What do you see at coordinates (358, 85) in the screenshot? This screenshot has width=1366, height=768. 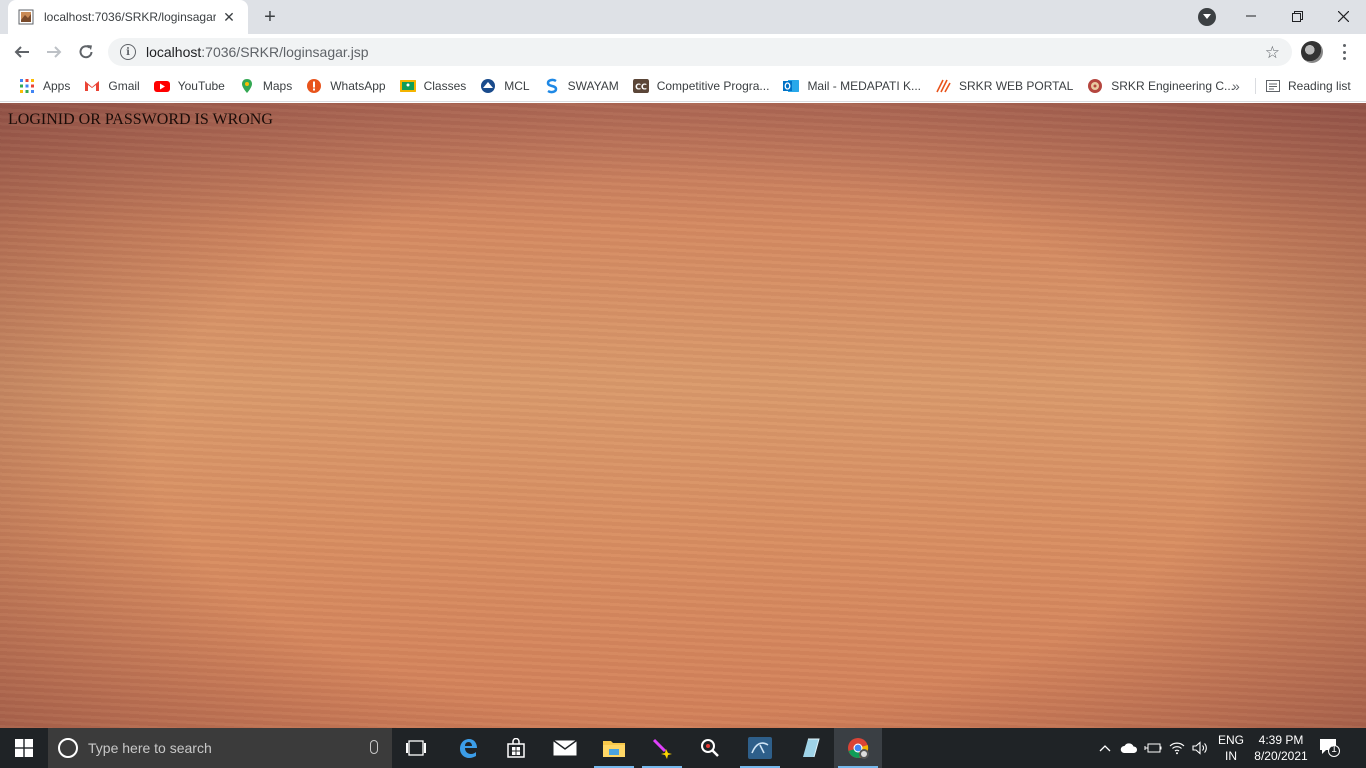 I see `bookmark-label: WhatsApp` at bounding box center [358, 85].